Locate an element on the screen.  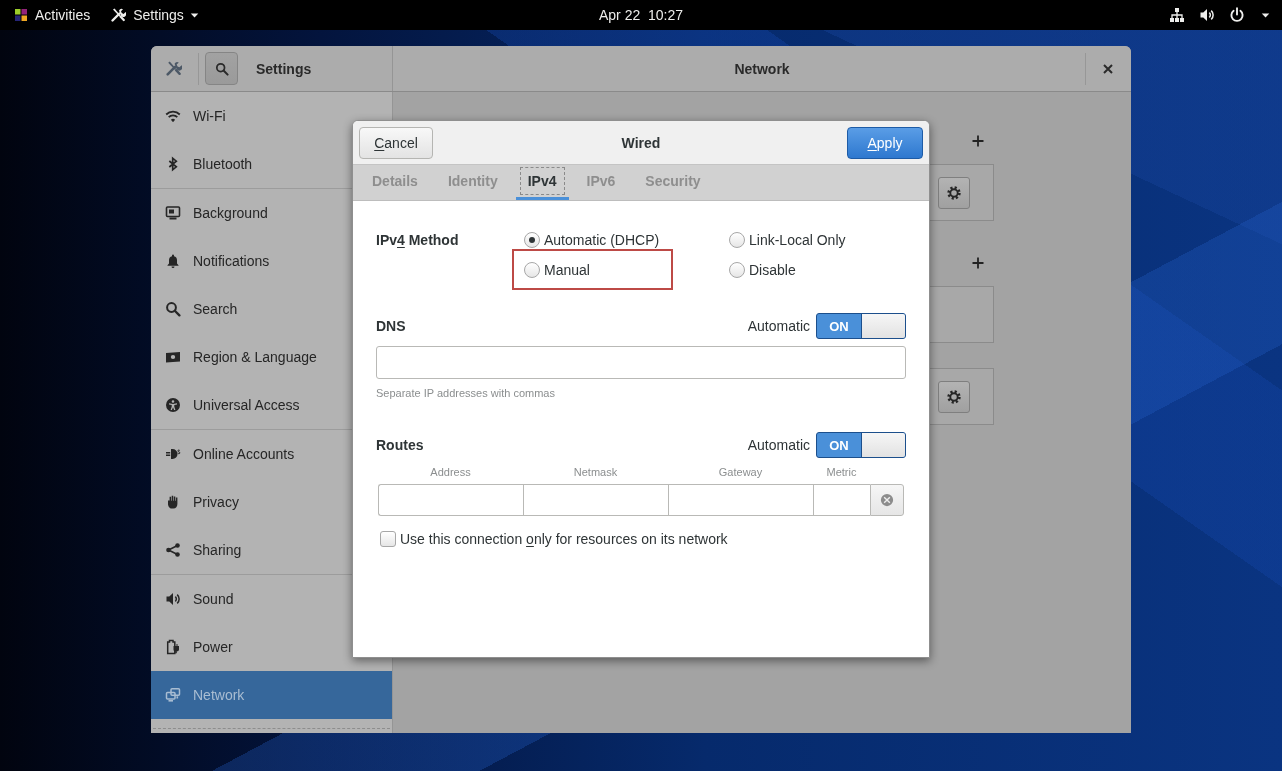
clear-icon is located at coordinates (887, 500).